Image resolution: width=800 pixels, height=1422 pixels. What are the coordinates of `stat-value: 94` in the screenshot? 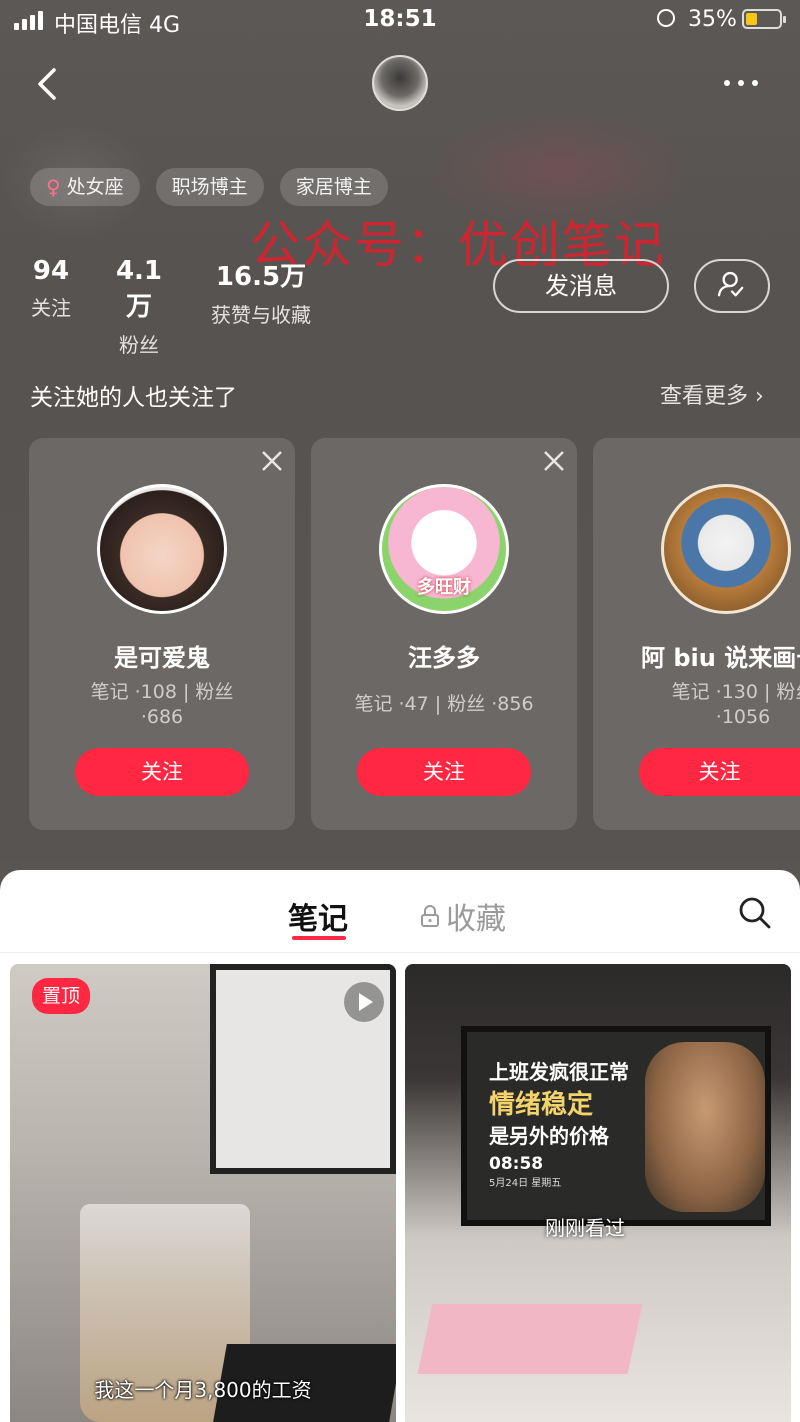 It's located at (51, 271).